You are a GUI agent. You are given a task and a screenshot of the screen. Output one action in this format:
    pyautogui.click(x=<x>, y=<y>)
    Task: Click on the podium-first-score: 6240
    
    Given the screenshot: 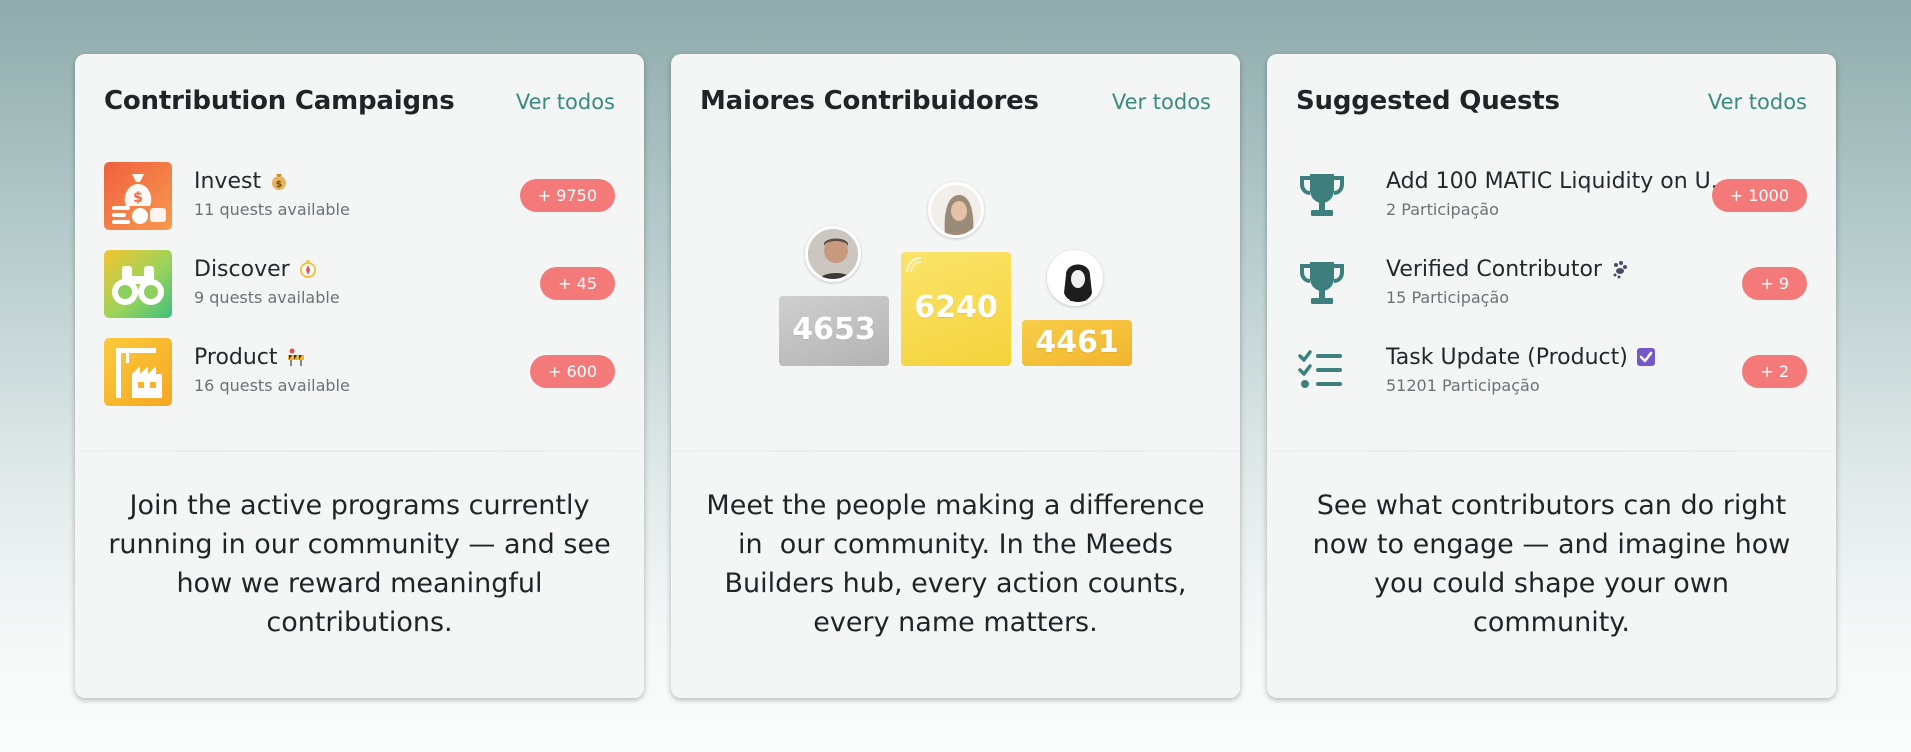 What is the action you would take?
    pyautogui.click(x=956, y=307)
    